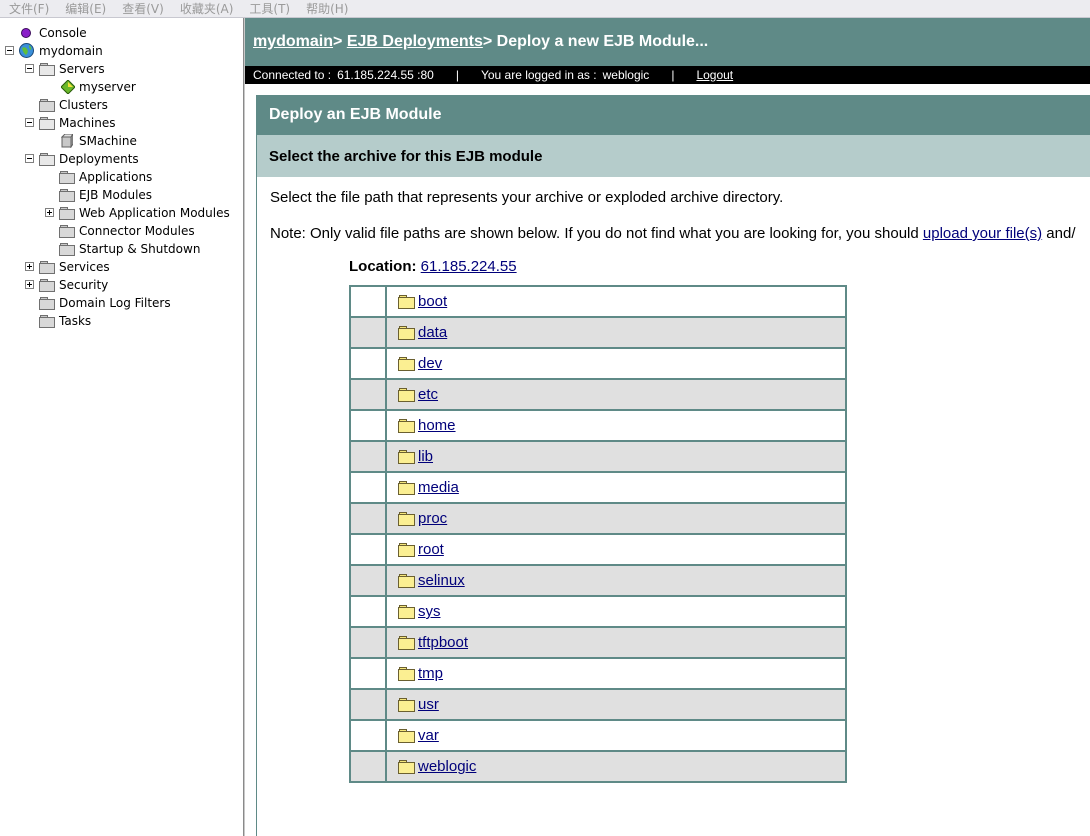 The image size is (1090, 836). What do you see at coordinates (293, 41) in the screenshot?
I see `breadcrumb-link-mydomain: mydomain` at bounding box center [293, 41].